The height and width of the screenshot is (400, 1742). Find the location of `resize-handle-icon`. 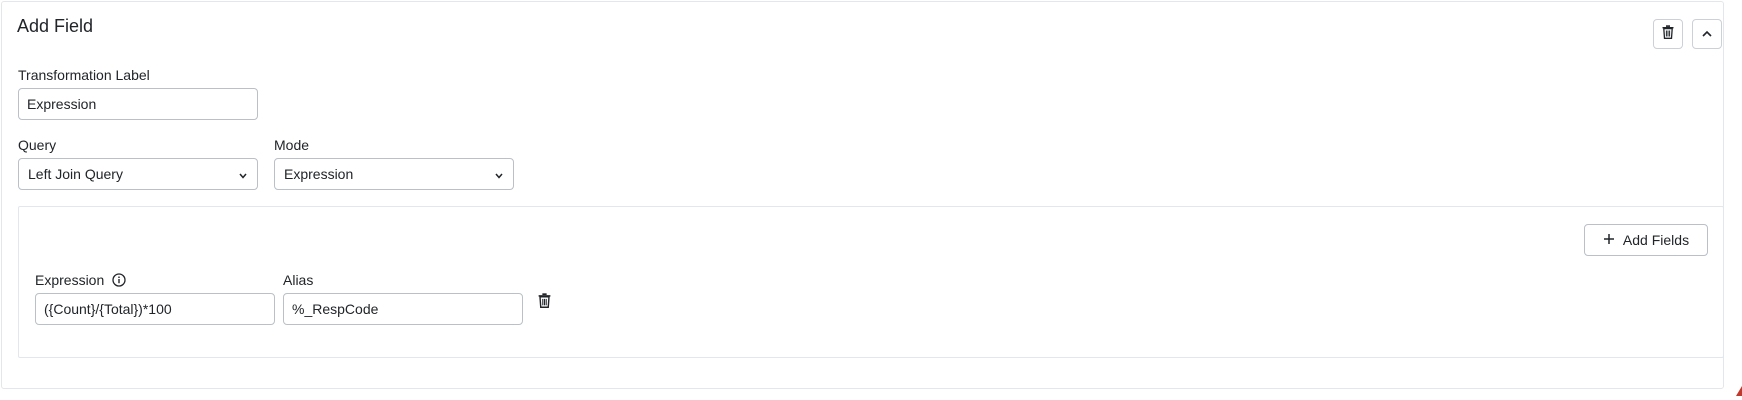

resize-handle-icon is located at coordinates (1739, 391).